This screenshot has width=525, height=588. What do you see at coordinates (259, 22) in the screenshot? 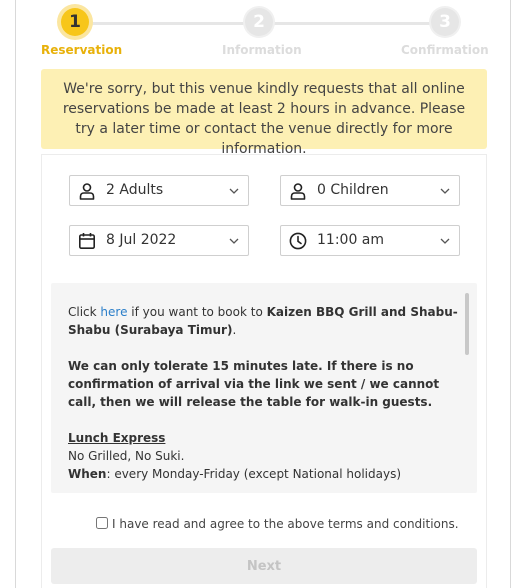
I see `step-2-circle: 2` at bounding box center [259, 22].